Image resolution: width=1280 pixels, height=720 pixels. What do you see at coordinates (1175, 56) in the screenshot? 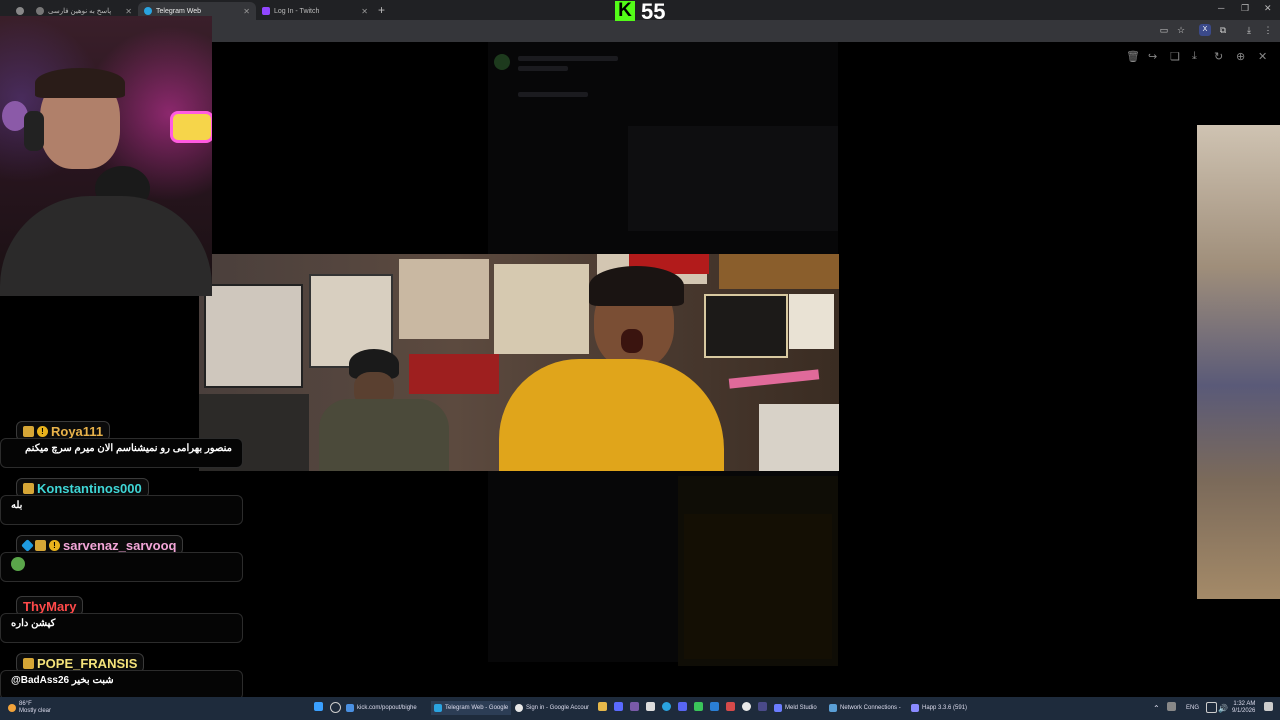
I see `copy-icon: ❏` at bounding box center [1175, 56].